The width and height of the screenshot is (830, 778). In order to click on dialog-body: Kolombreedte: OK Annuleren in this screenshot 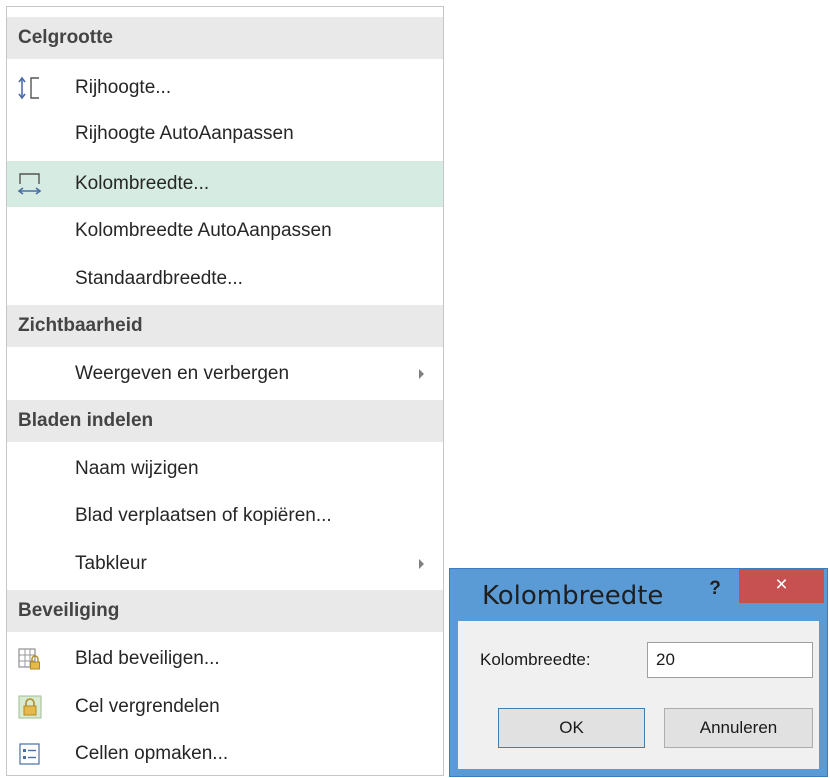, I will do `click(638, 695)`.